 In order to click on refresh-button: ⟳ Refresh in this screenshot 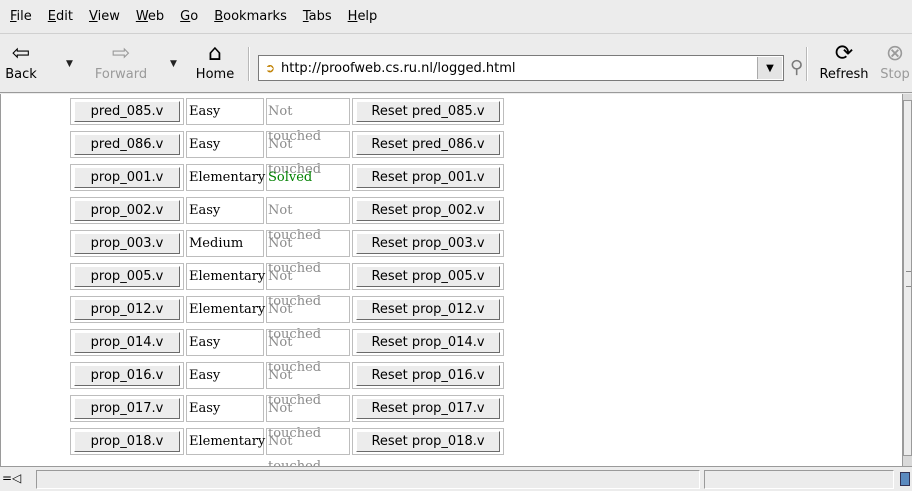, I will do `click(844, 60)`.